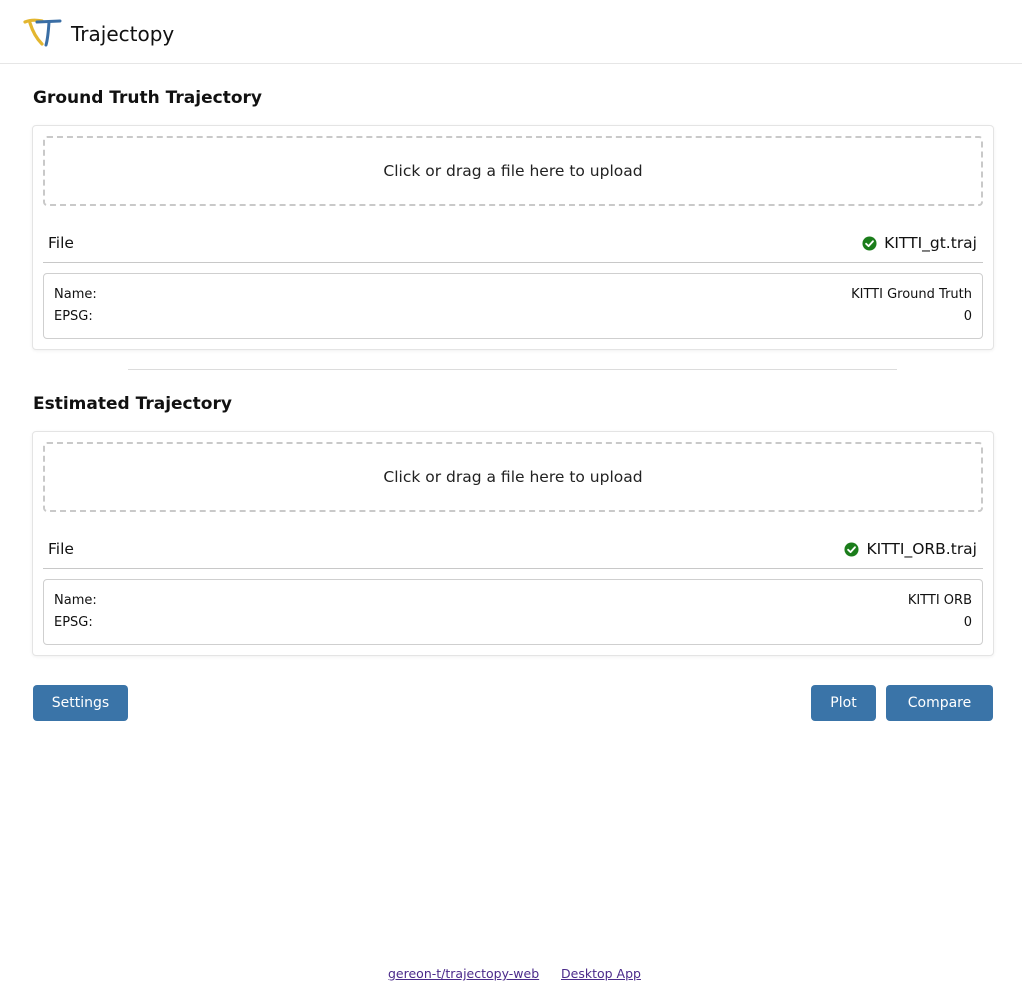 Image resolution: width=1022 pixels, height=984 pixels. Describe the element at coordinates (939, 703) in the screenshot. I see `compare-button: Compare` at that location.